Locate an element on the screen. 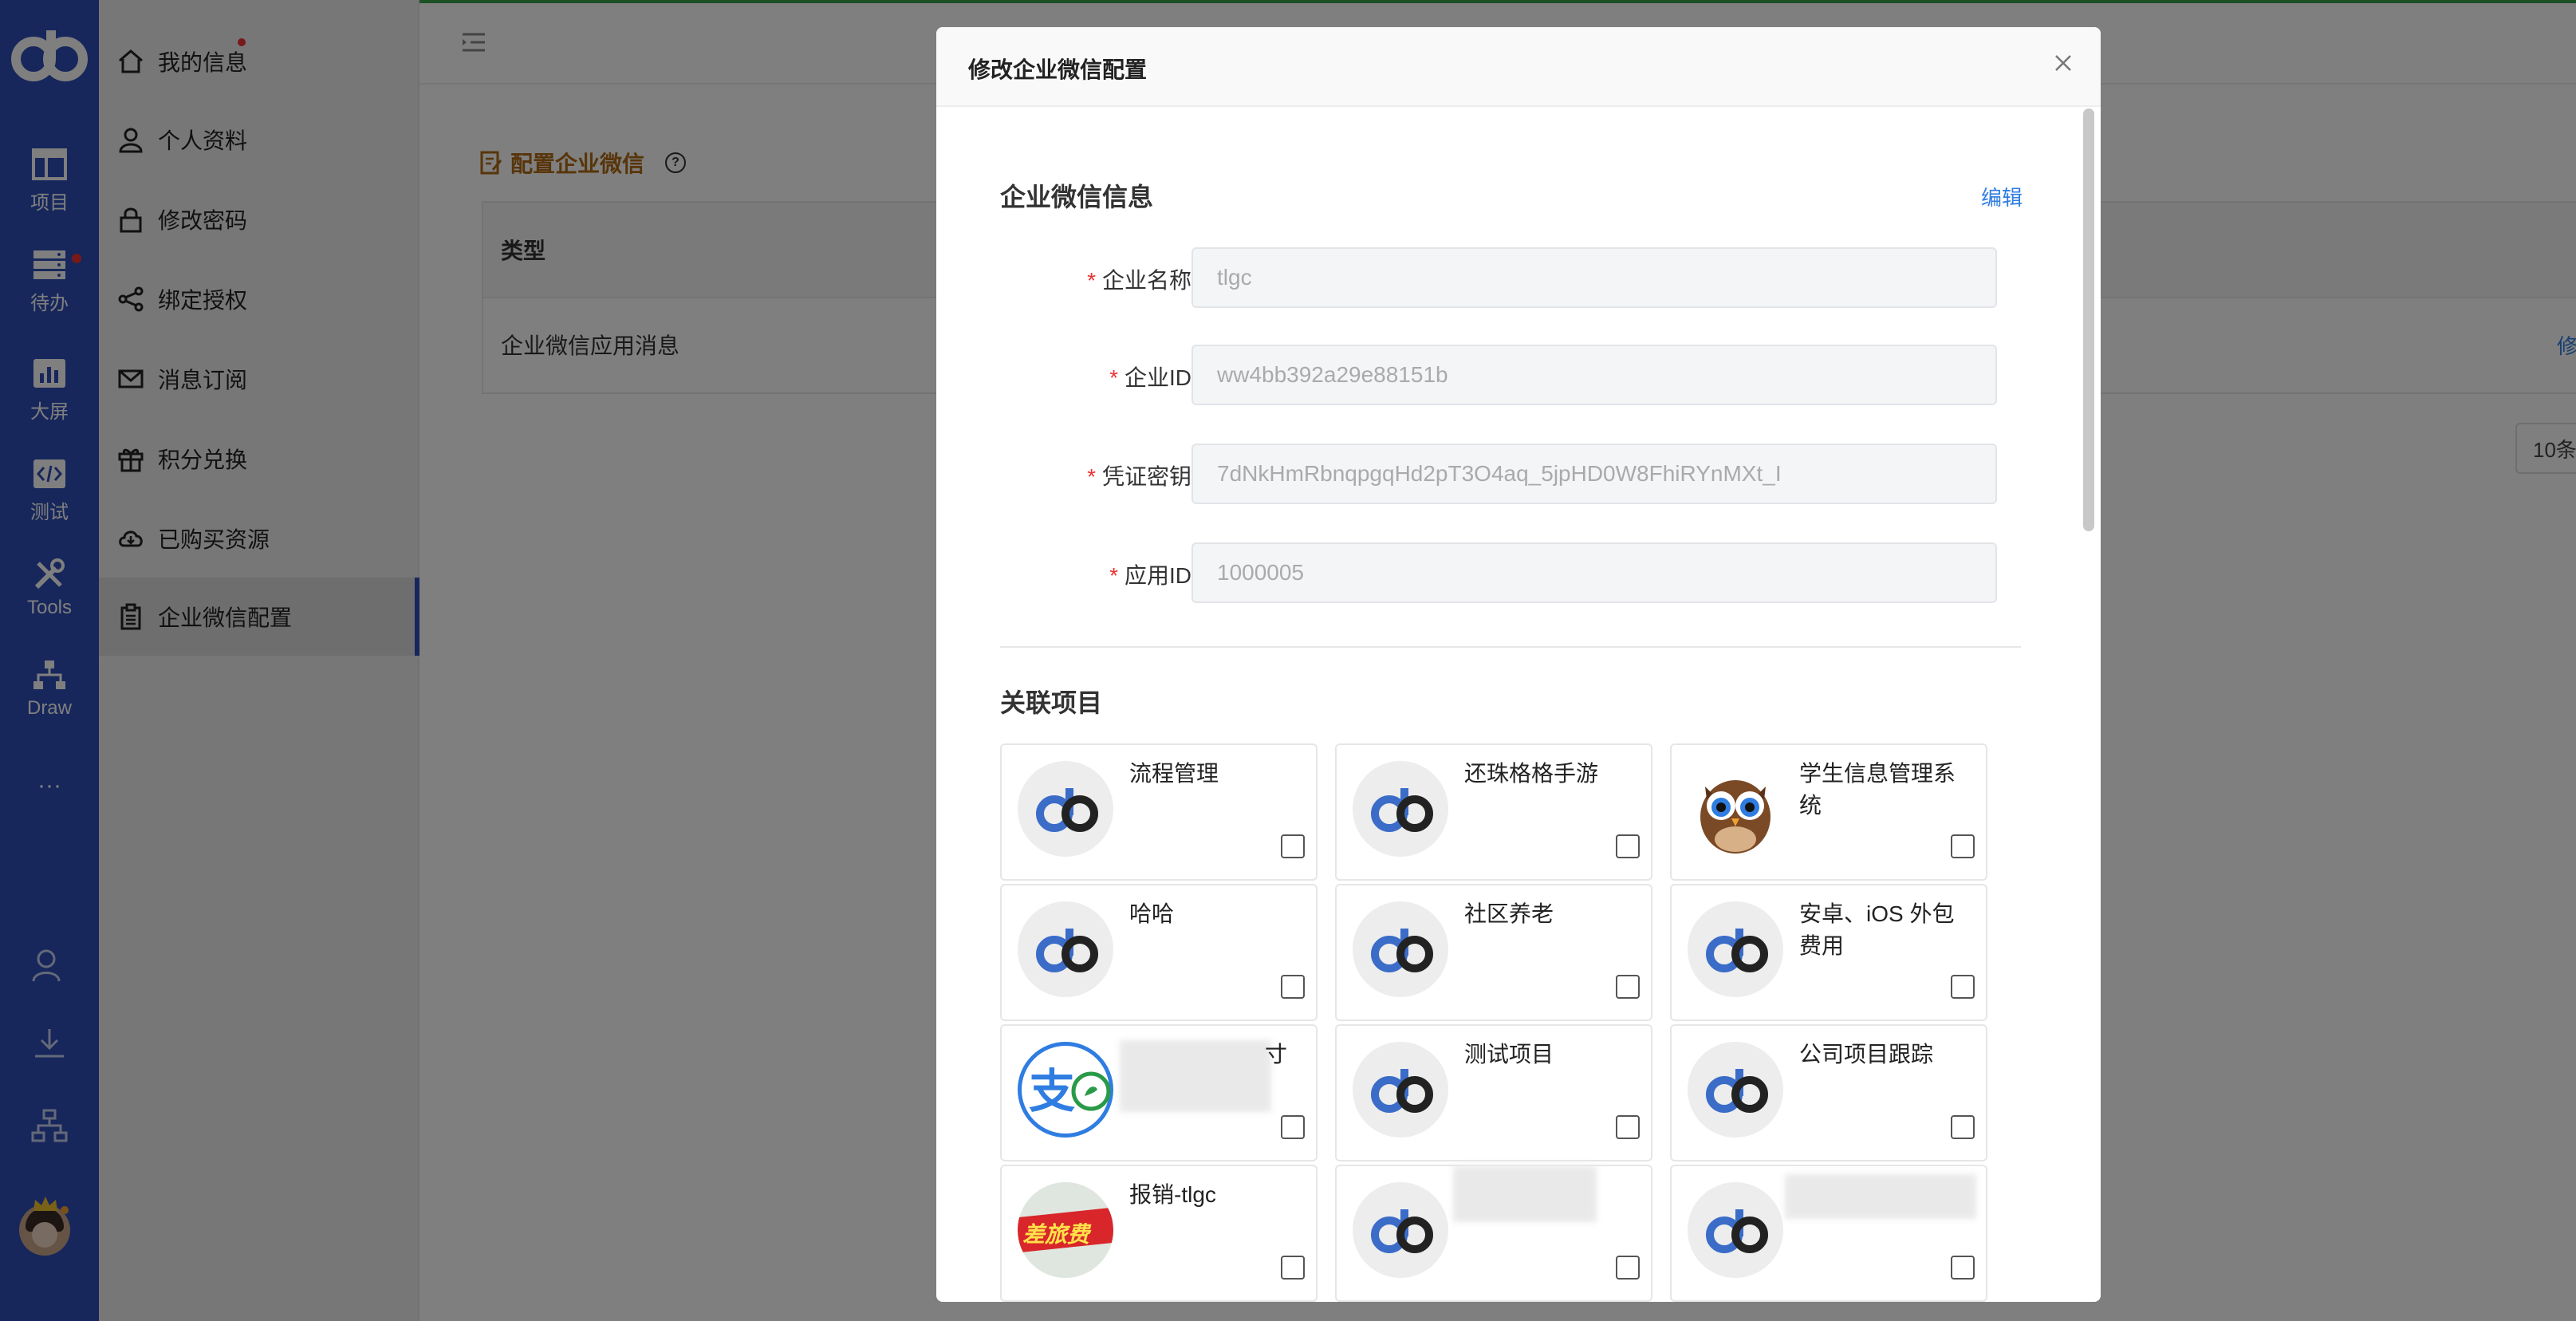 The height and width of the screenshot is (1321, 2576). modal-title: 修改企业微信配置 is located at coordinates (1058, 69).